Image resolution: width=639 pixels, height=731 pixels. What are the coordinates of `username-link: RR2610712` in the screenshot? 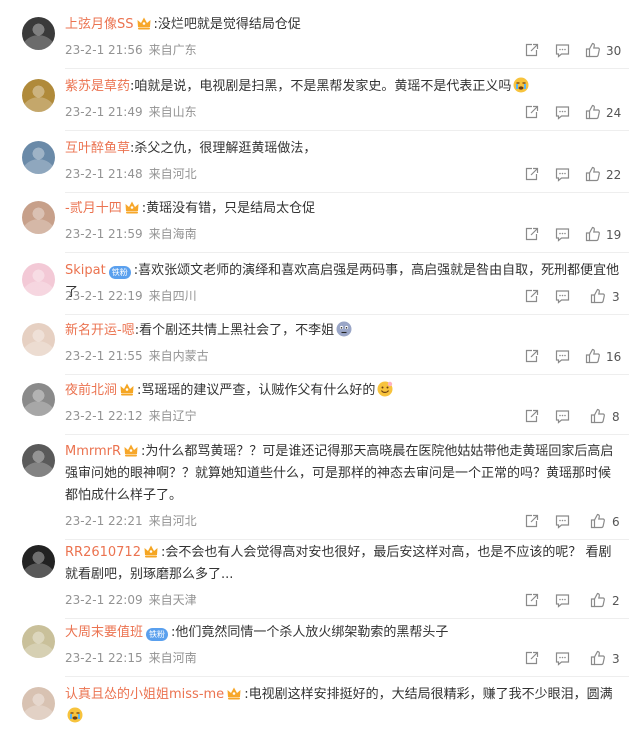 It's located at (103, 552).